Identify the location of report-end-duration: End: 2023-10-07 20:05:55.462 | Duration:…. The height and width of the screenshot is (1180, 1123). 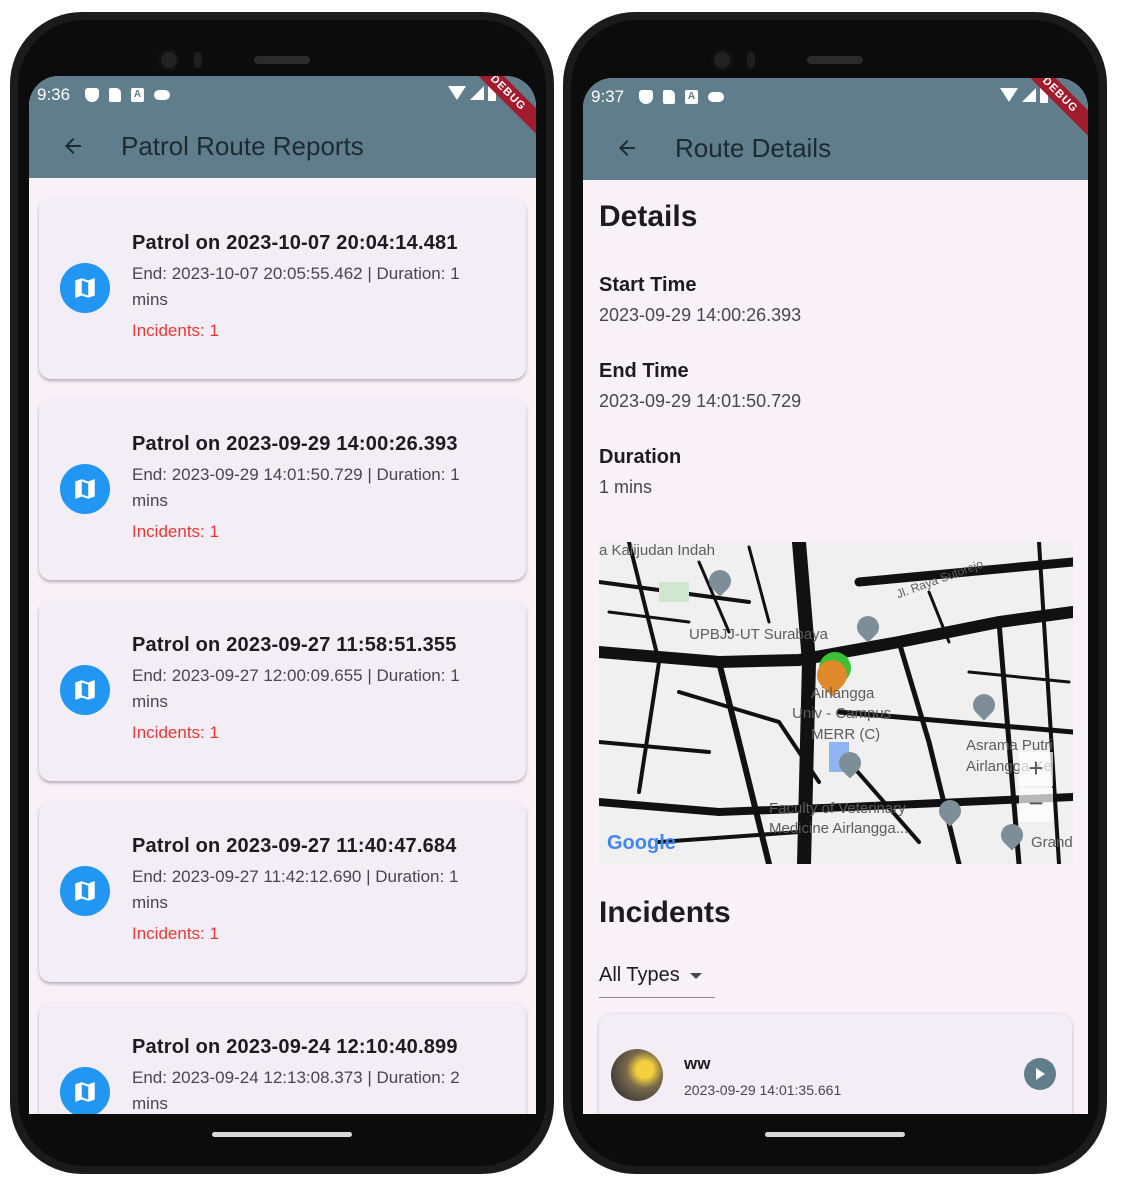
(296, 286).